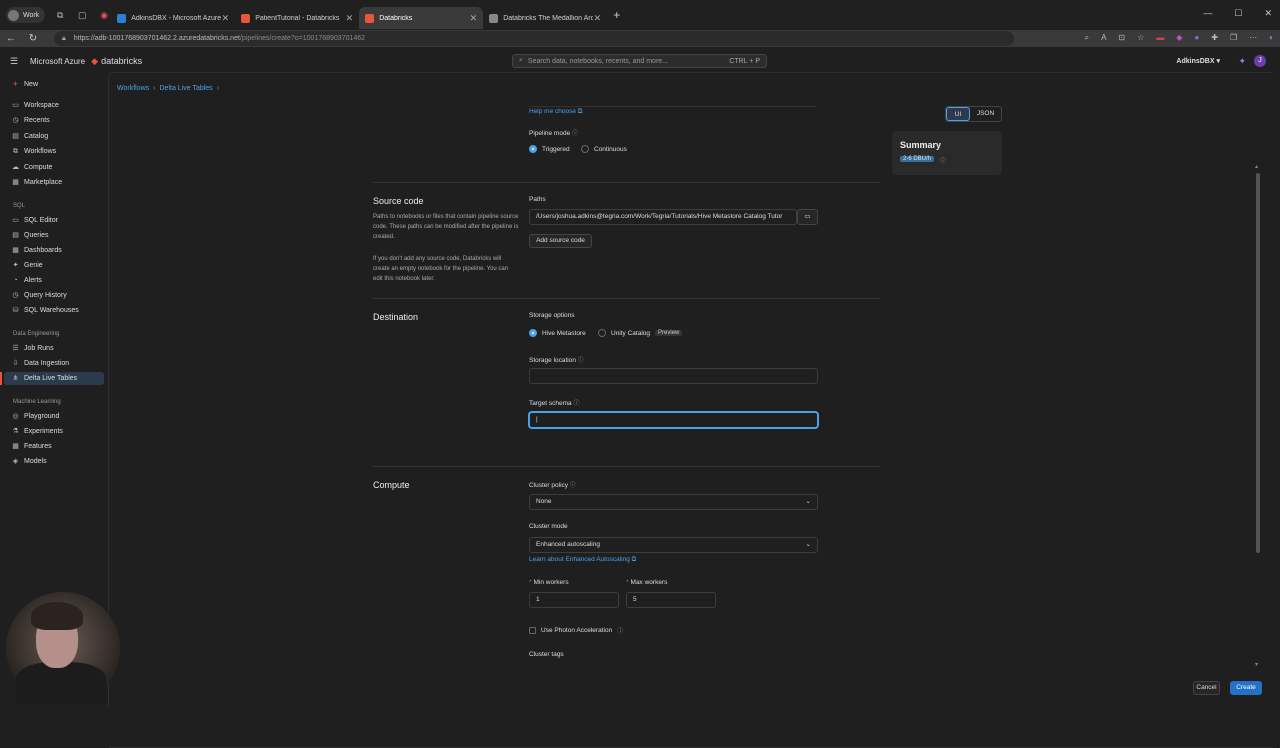  What do you see at coordinates (673, 420) in the screenshot?
I see `target-schema-input: |` at bounding box center [673, 420].